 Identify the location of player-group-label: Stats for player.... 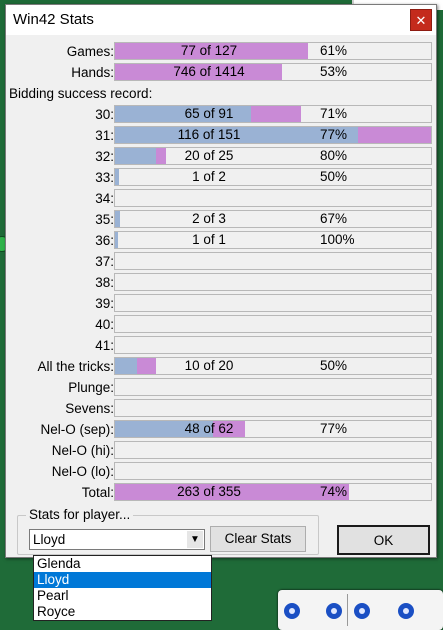
(80, 514).